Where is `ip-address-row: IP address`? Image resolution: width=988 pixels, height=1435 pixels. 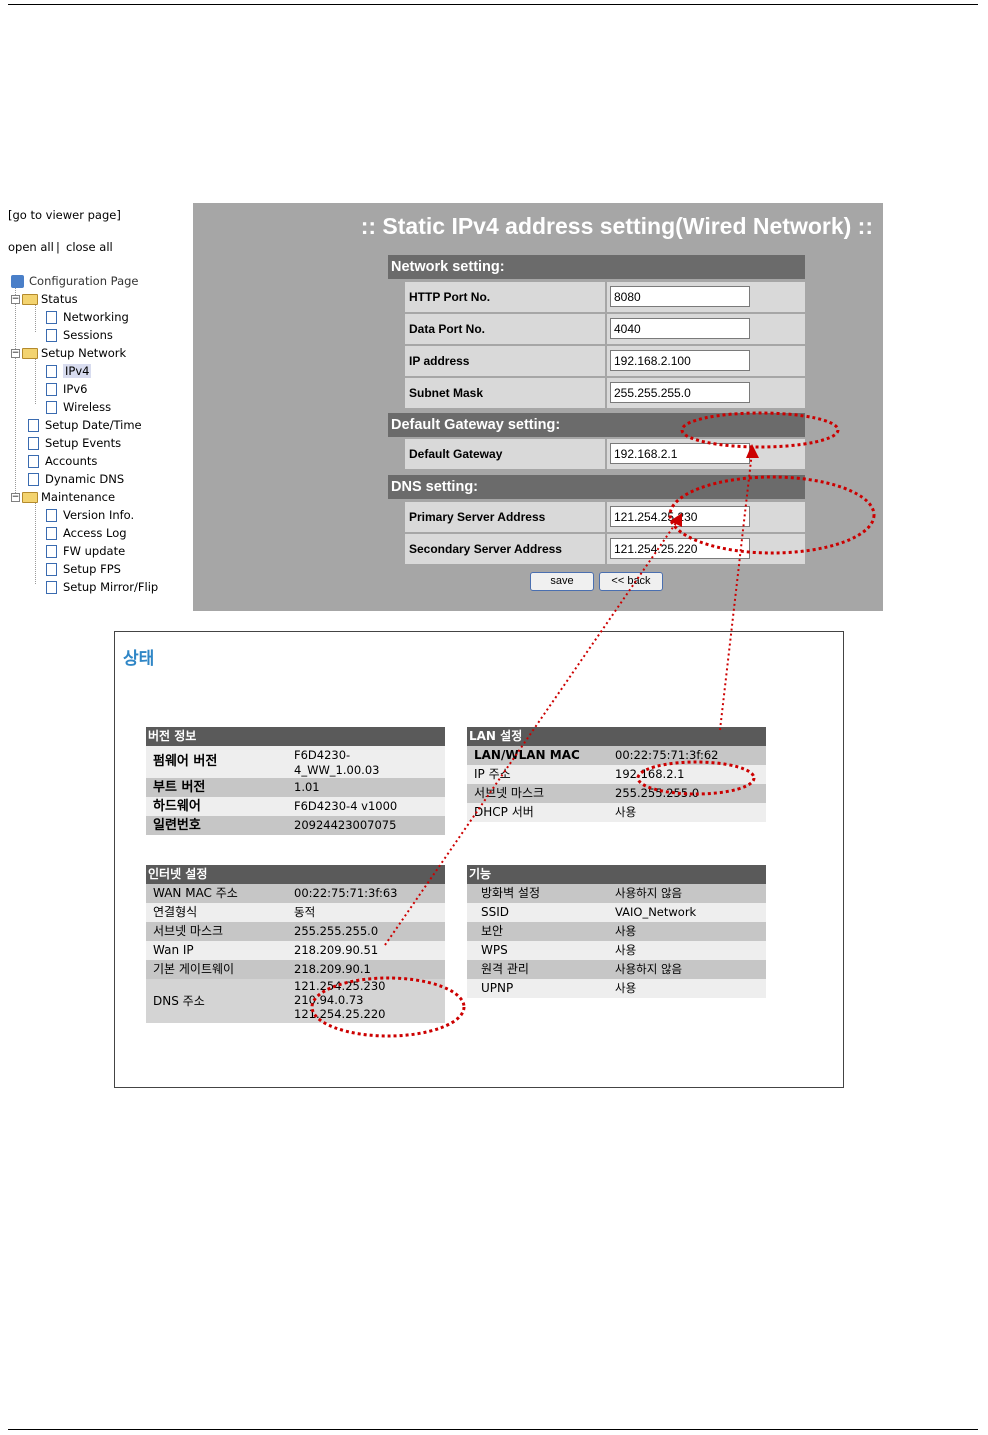
ip-address-row: IP address is located at coordinates (605, 361).